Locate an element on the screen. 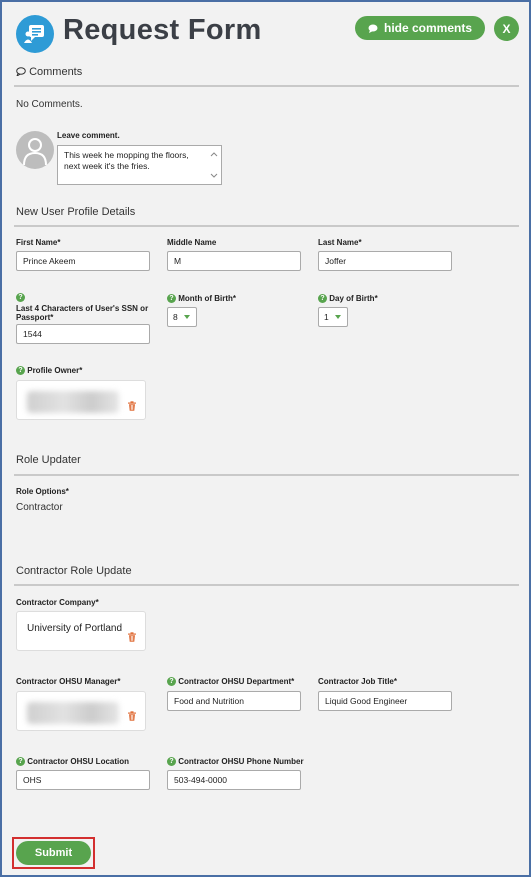 The width and height of the screenshot is (531, 877). ssn-input: 1544 is located at coordinates (83, 334).